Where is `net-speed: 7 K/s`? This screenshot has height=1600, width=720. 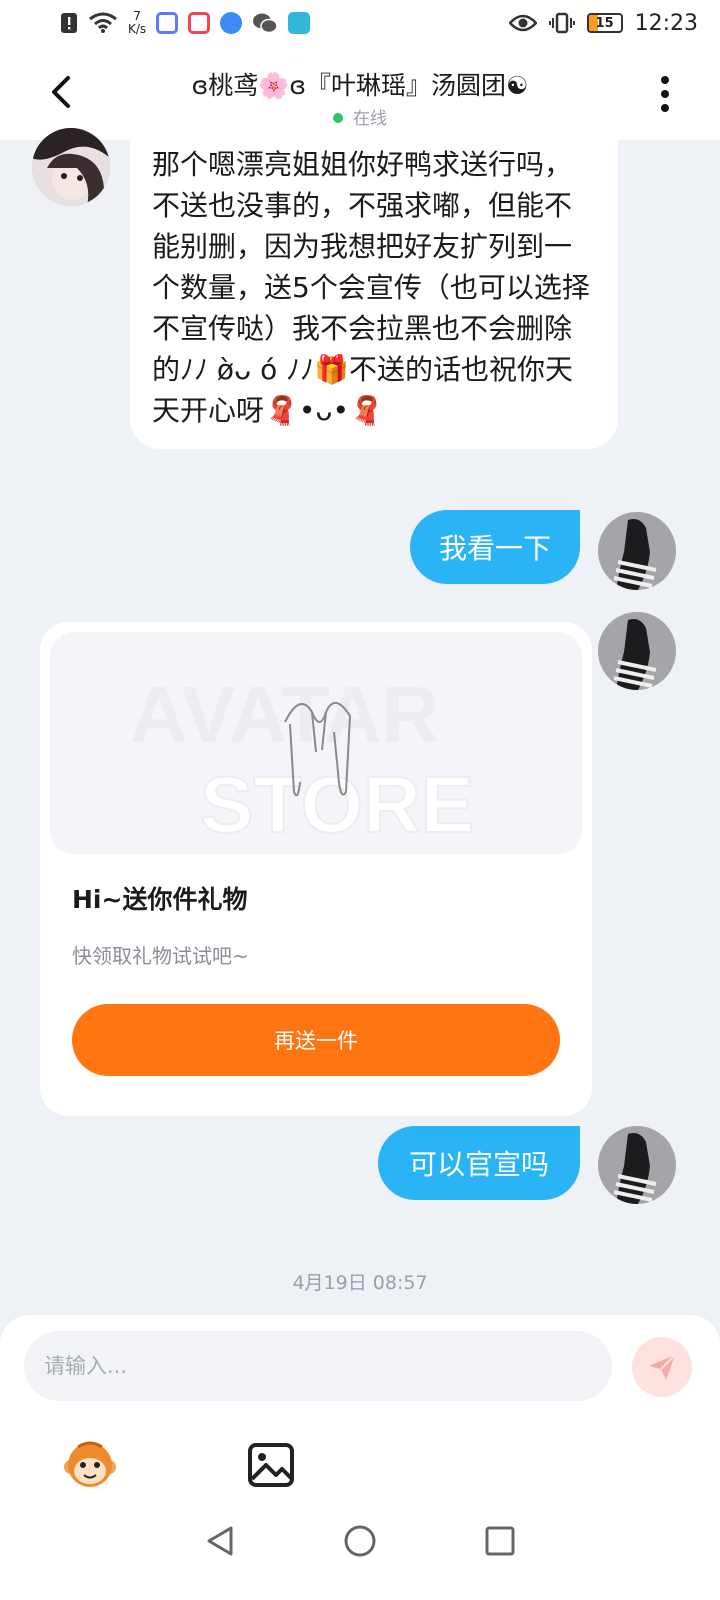 net-speed: 7 K/s is located at coordinates (137, 23).